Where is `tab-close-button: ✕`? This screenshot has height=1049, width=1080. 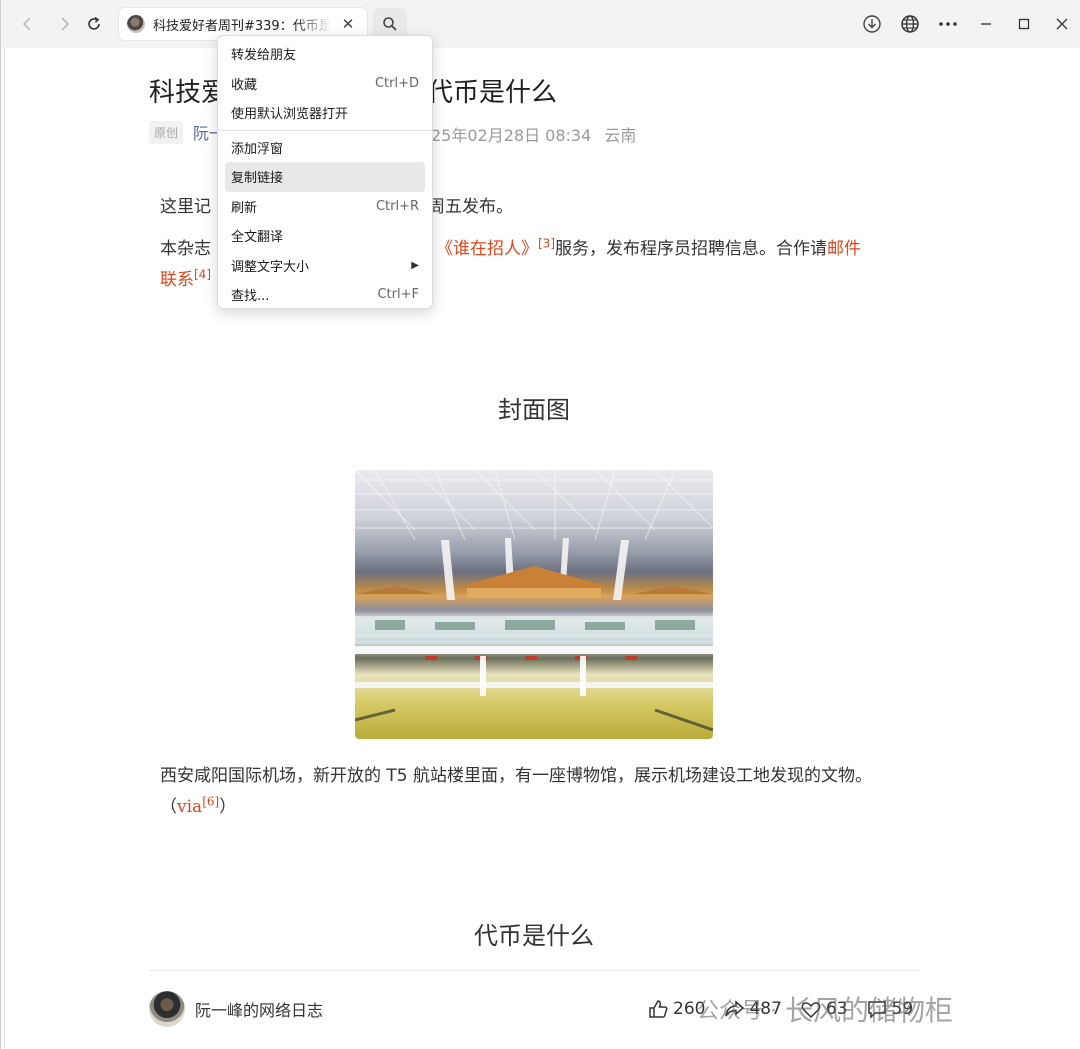
tab-close-button: ✕ is located at coordinates (348, 24).